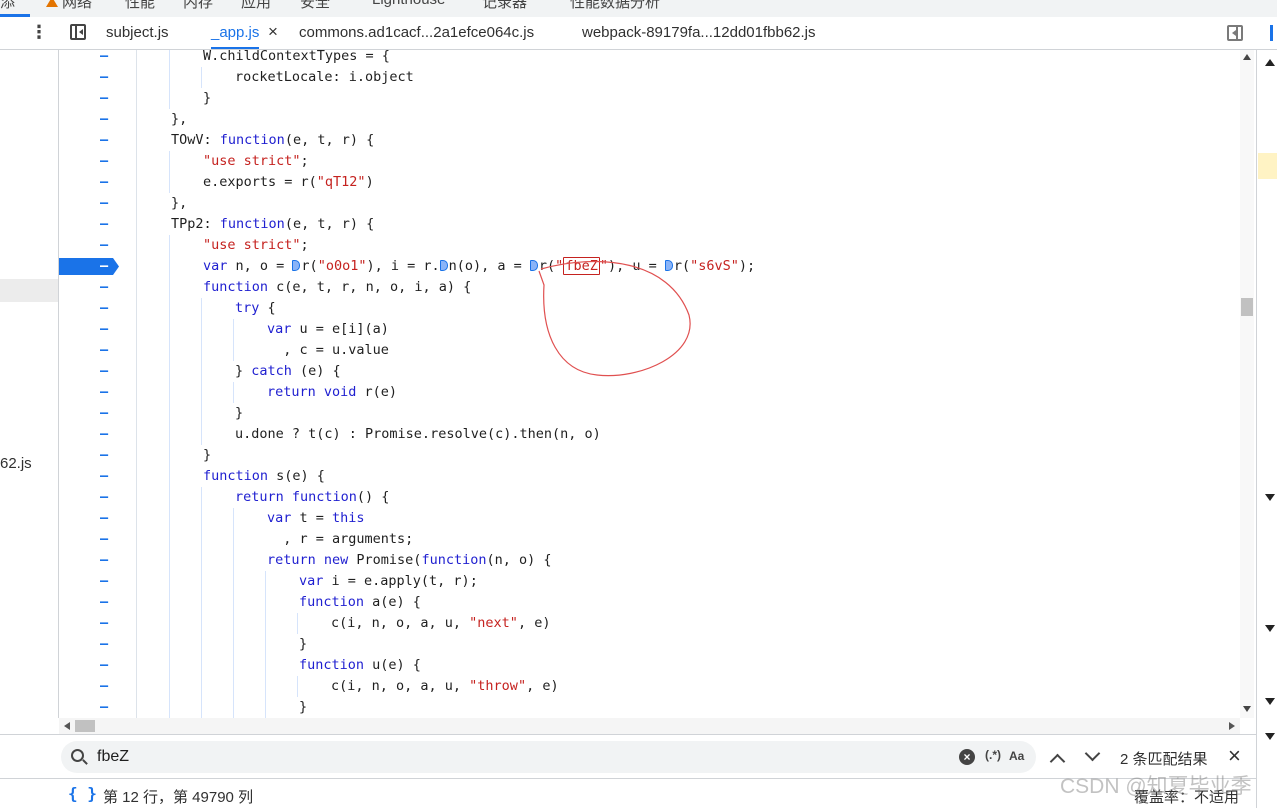  What do you see at coordinates (1247, 709) in the screenshot?
I see `scroll-down-arrow-icon` at bounding box center [1247, 709].